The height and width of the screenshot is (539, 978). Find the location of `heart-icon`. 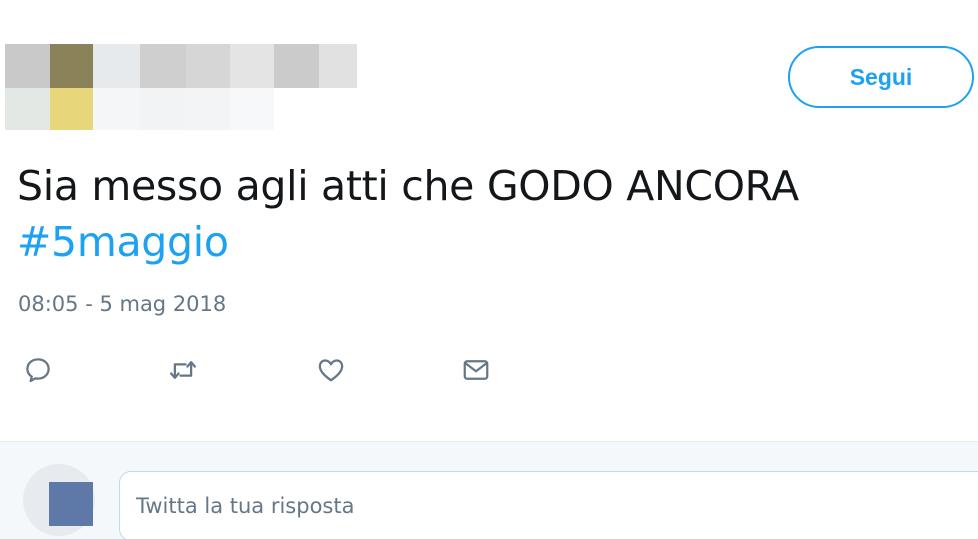

heart-icon is located at coordinates (331, 370).